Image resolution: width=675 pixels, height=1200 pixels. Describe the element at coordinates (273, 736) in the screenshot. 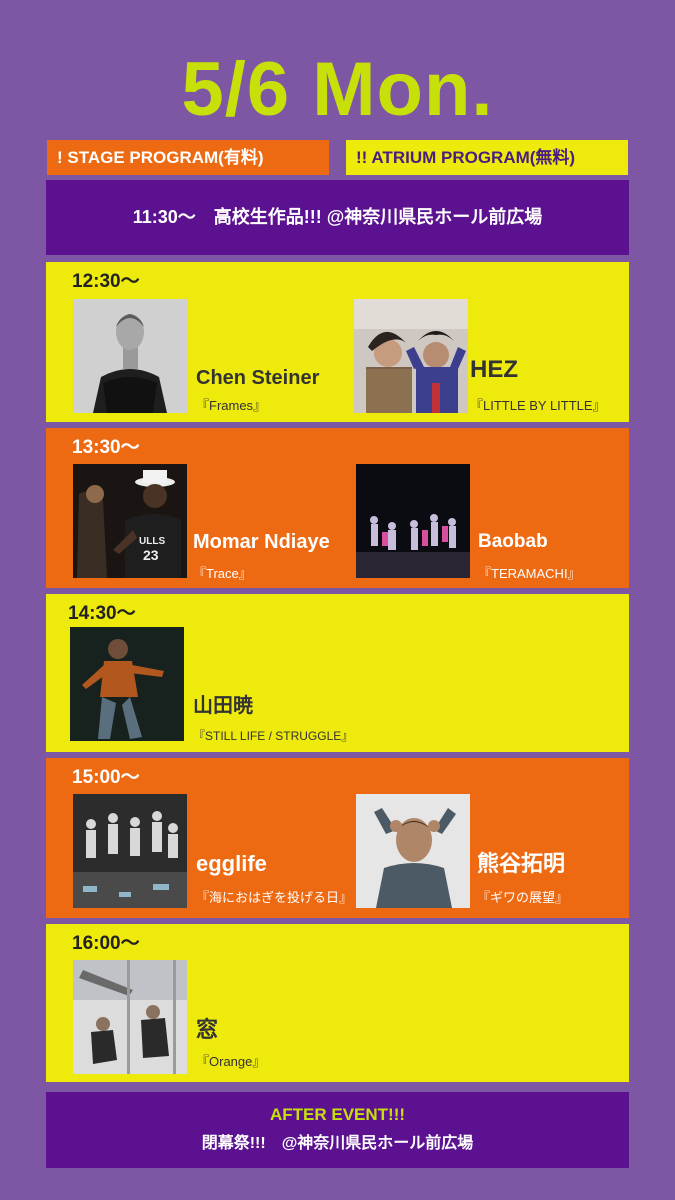

I see `performer-work: 『STILL LIFE / STRUGGLE』` at that location.